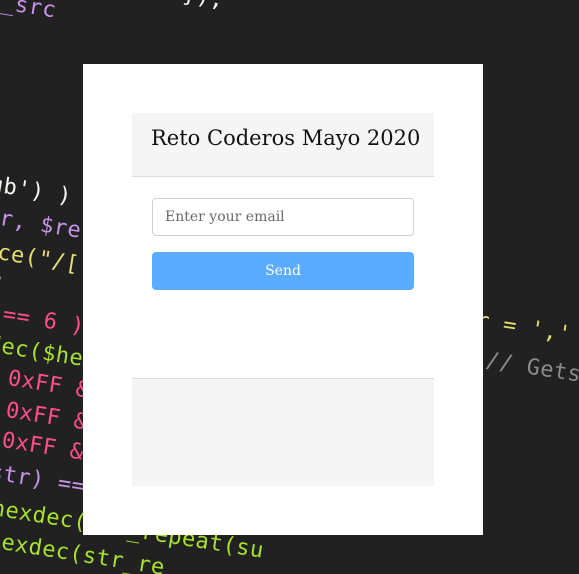 The width and height of the screenshot is (579, 574). What do you see at coordinates (29, 12) in the screenshot?
I see `code-line: g_src` at bounding box center [29, 12].